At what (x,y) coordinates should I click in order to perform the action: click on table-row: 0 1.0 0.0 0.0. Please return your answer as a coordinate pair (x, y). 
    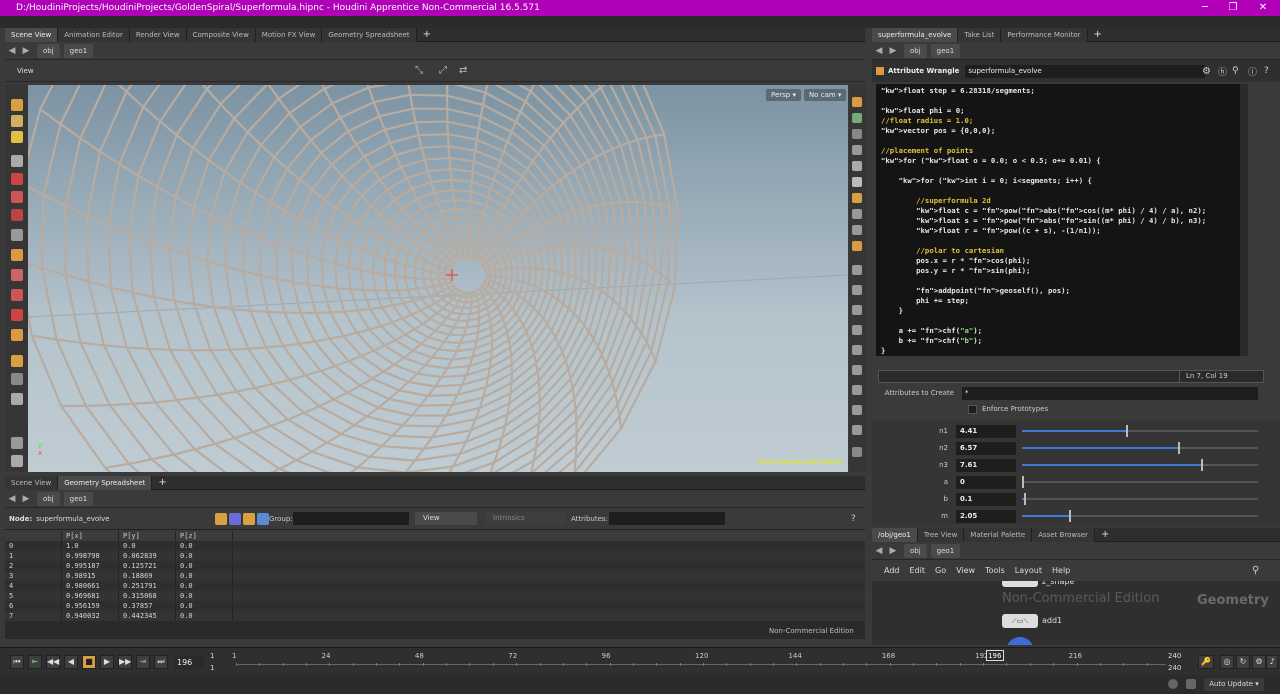
    Looking at the image, I should click on (435, 546).